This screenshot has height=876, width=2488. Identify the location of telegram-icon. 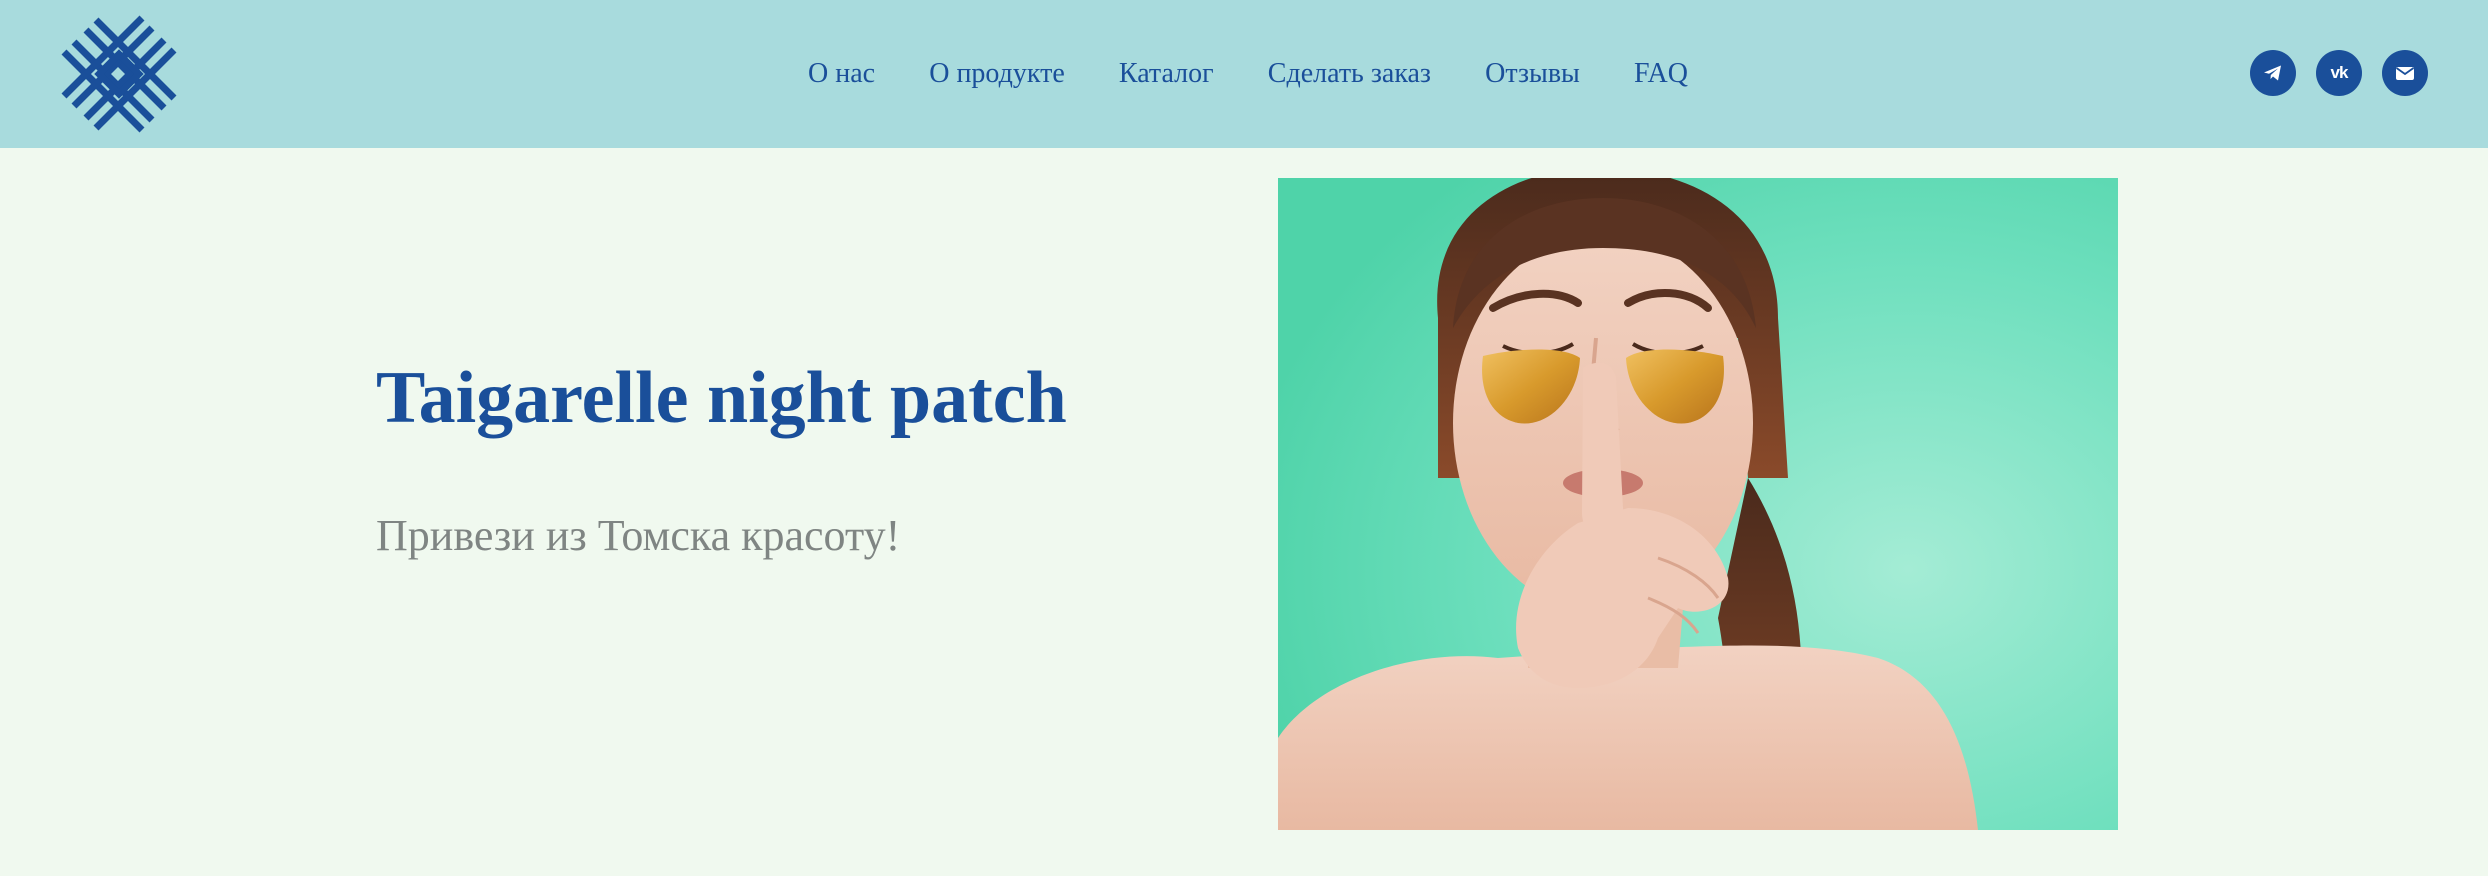
(2273, 73).